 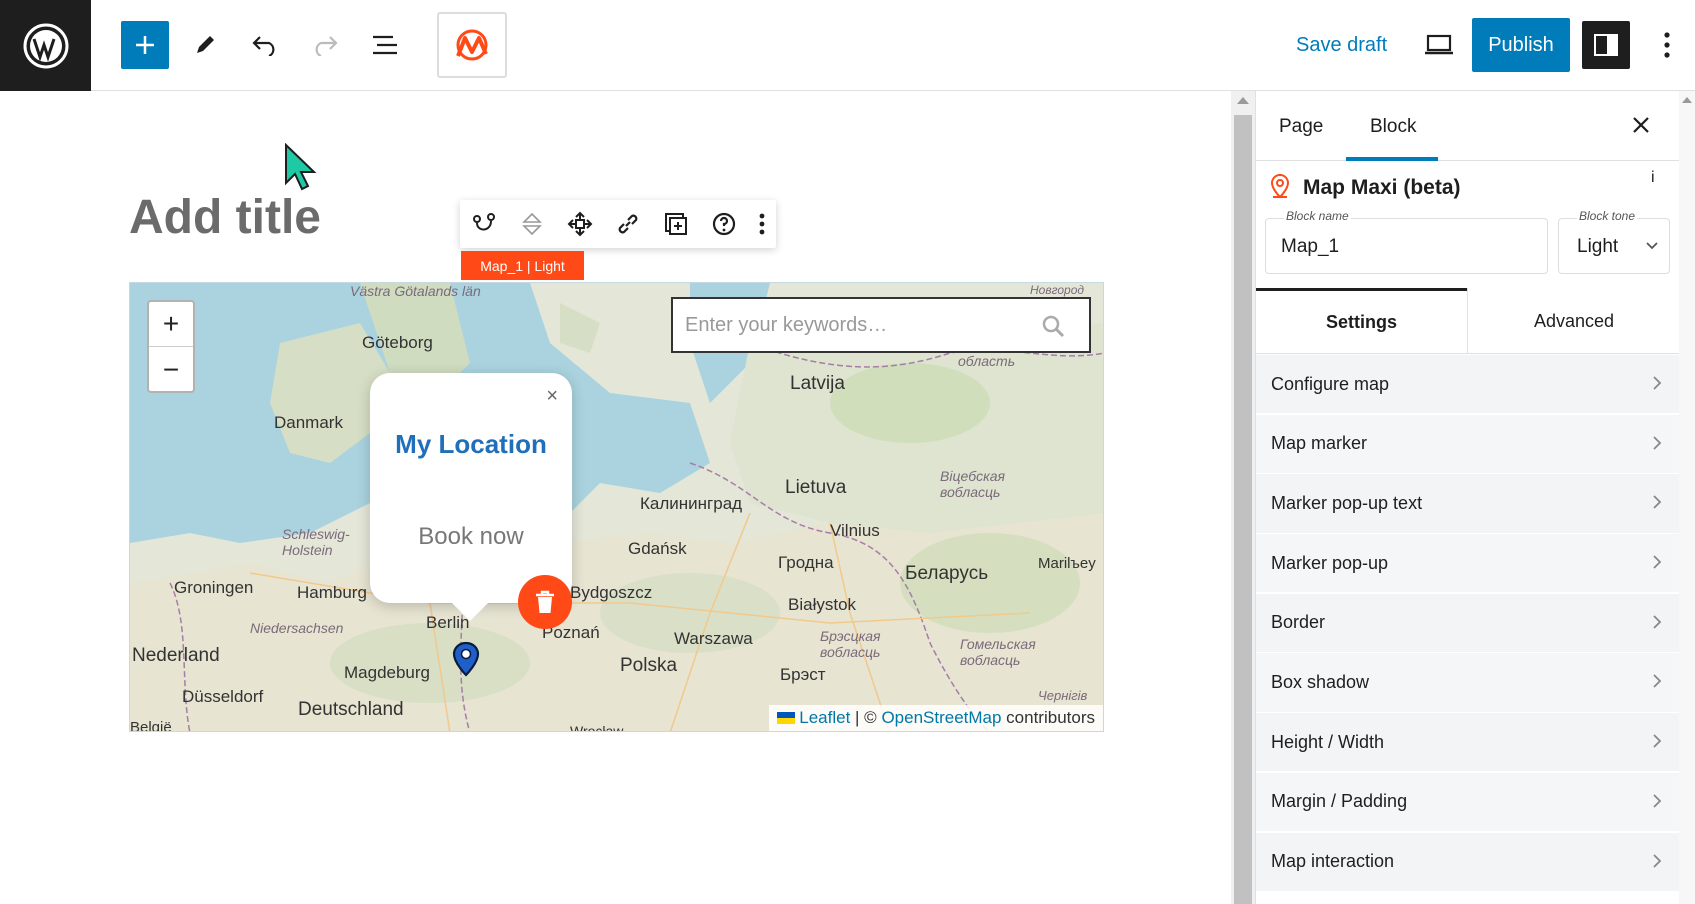 What do you see at coordinates (470, 611) in the screenshot?
I see `popup-tip` at bounding box center [470, 611].